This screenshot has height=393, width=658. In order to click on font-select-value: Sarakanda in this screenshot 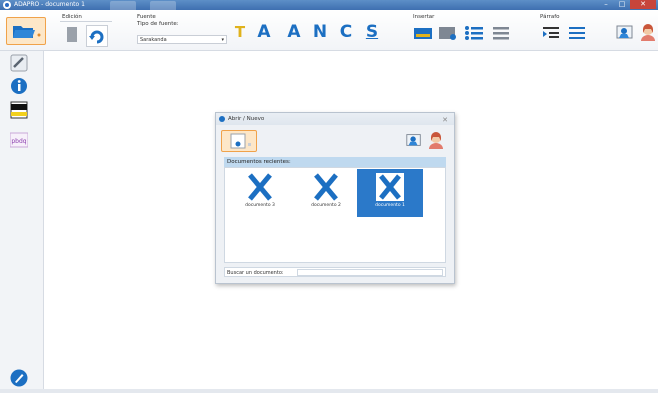, I will do `click(153, 40)`.